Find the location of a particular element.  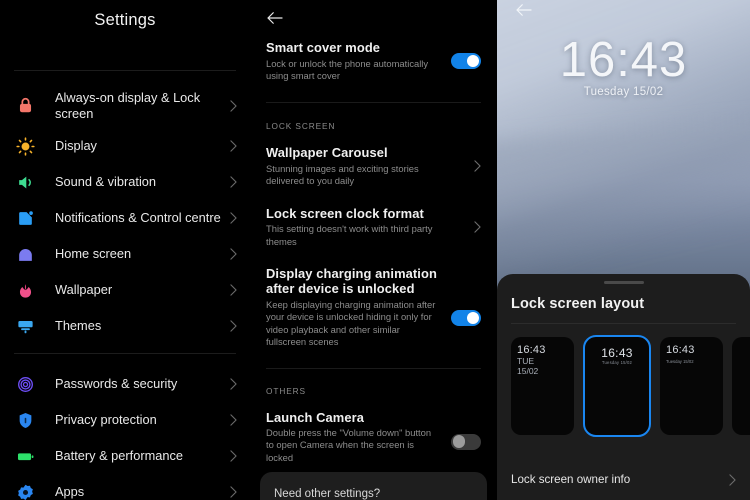

sidebar-item-label: Always-on display & Lock screen is located at coordinates (128, 105).